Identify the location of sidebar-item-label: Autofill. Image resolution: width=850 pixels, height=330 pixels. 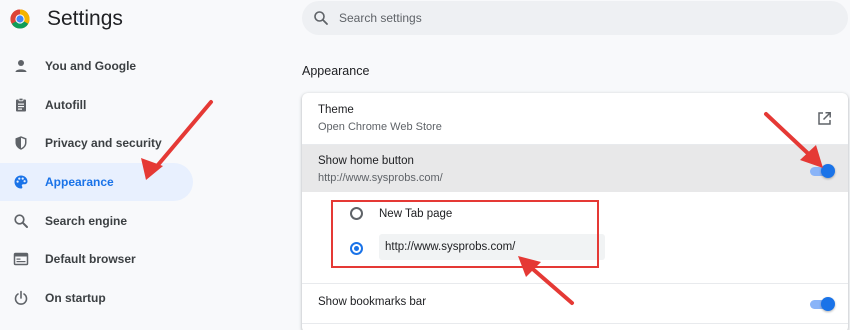
(66, 104).